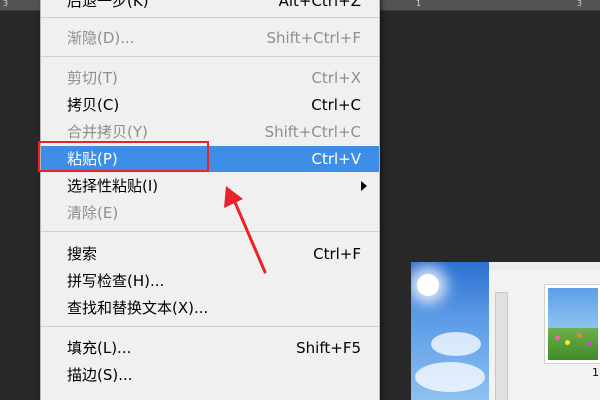  Describe the element at coordinates (419, 4) in the screenshot. I see `ruler-number: 1` at that location.